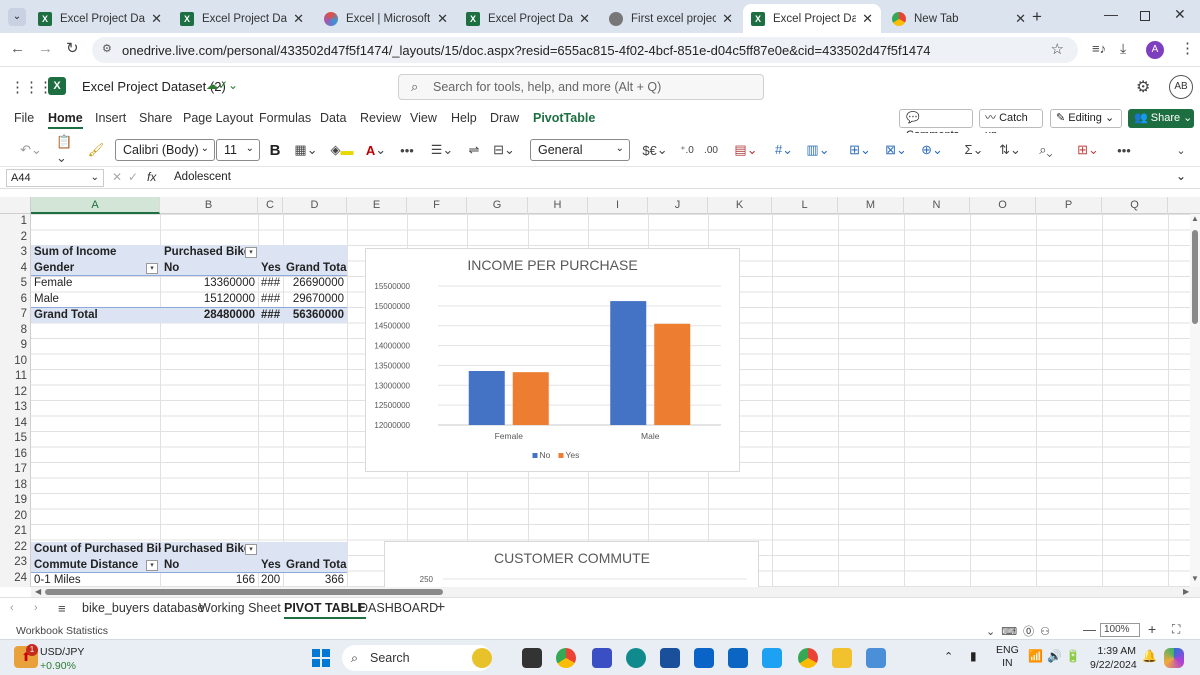 The height and width of the screenshot is (675, 1200). I want to click on pivot2-row-no: 166, so click(209, 580).